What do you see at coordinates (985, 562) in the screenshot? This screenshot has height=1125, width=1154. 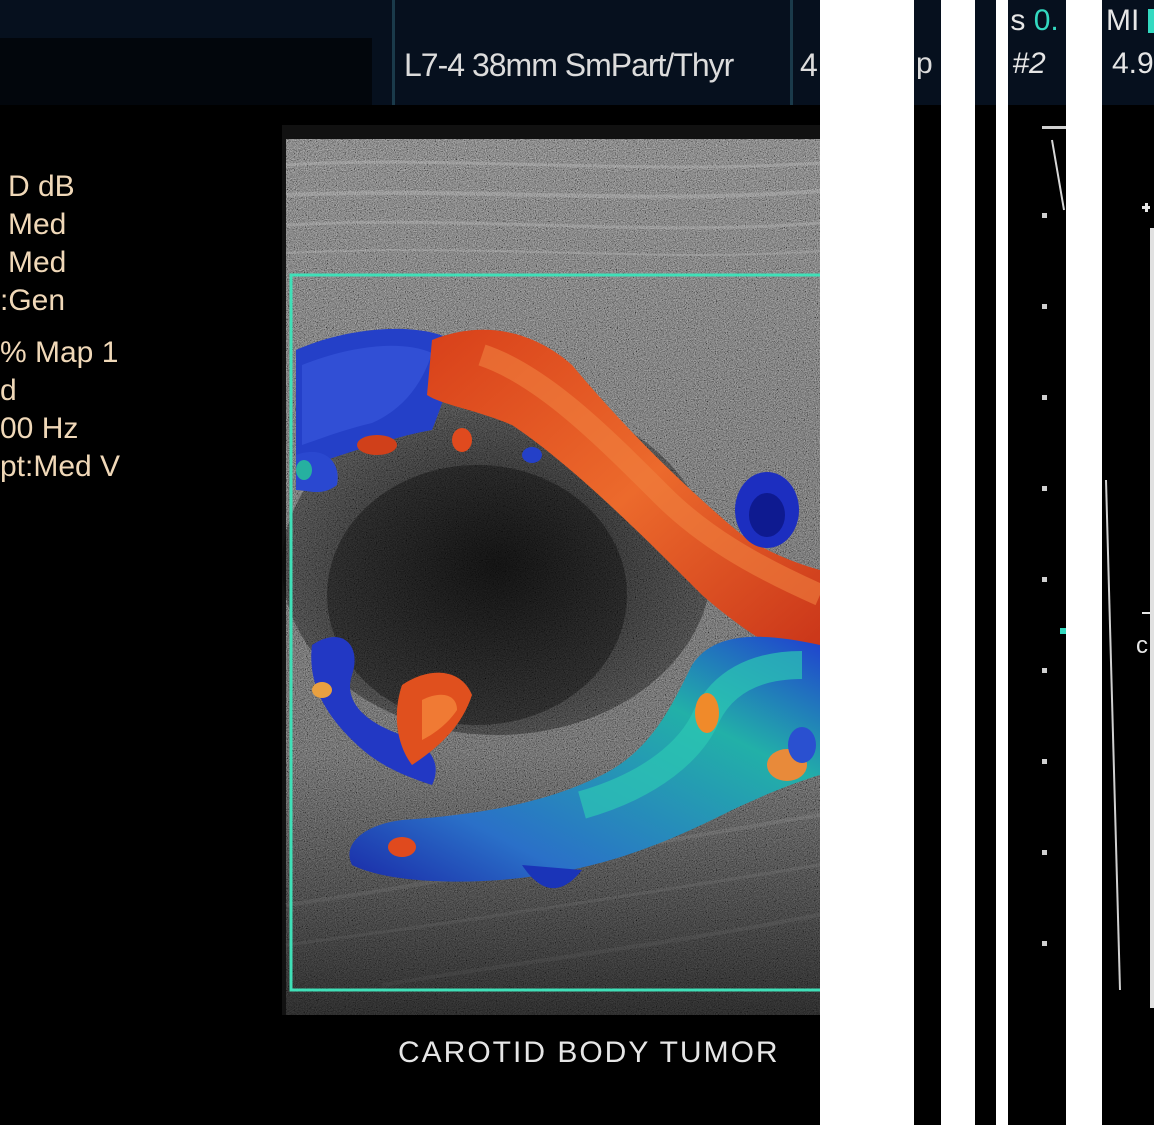 I see `ultrasound-panel-3a` at bounding box center [985, 562].